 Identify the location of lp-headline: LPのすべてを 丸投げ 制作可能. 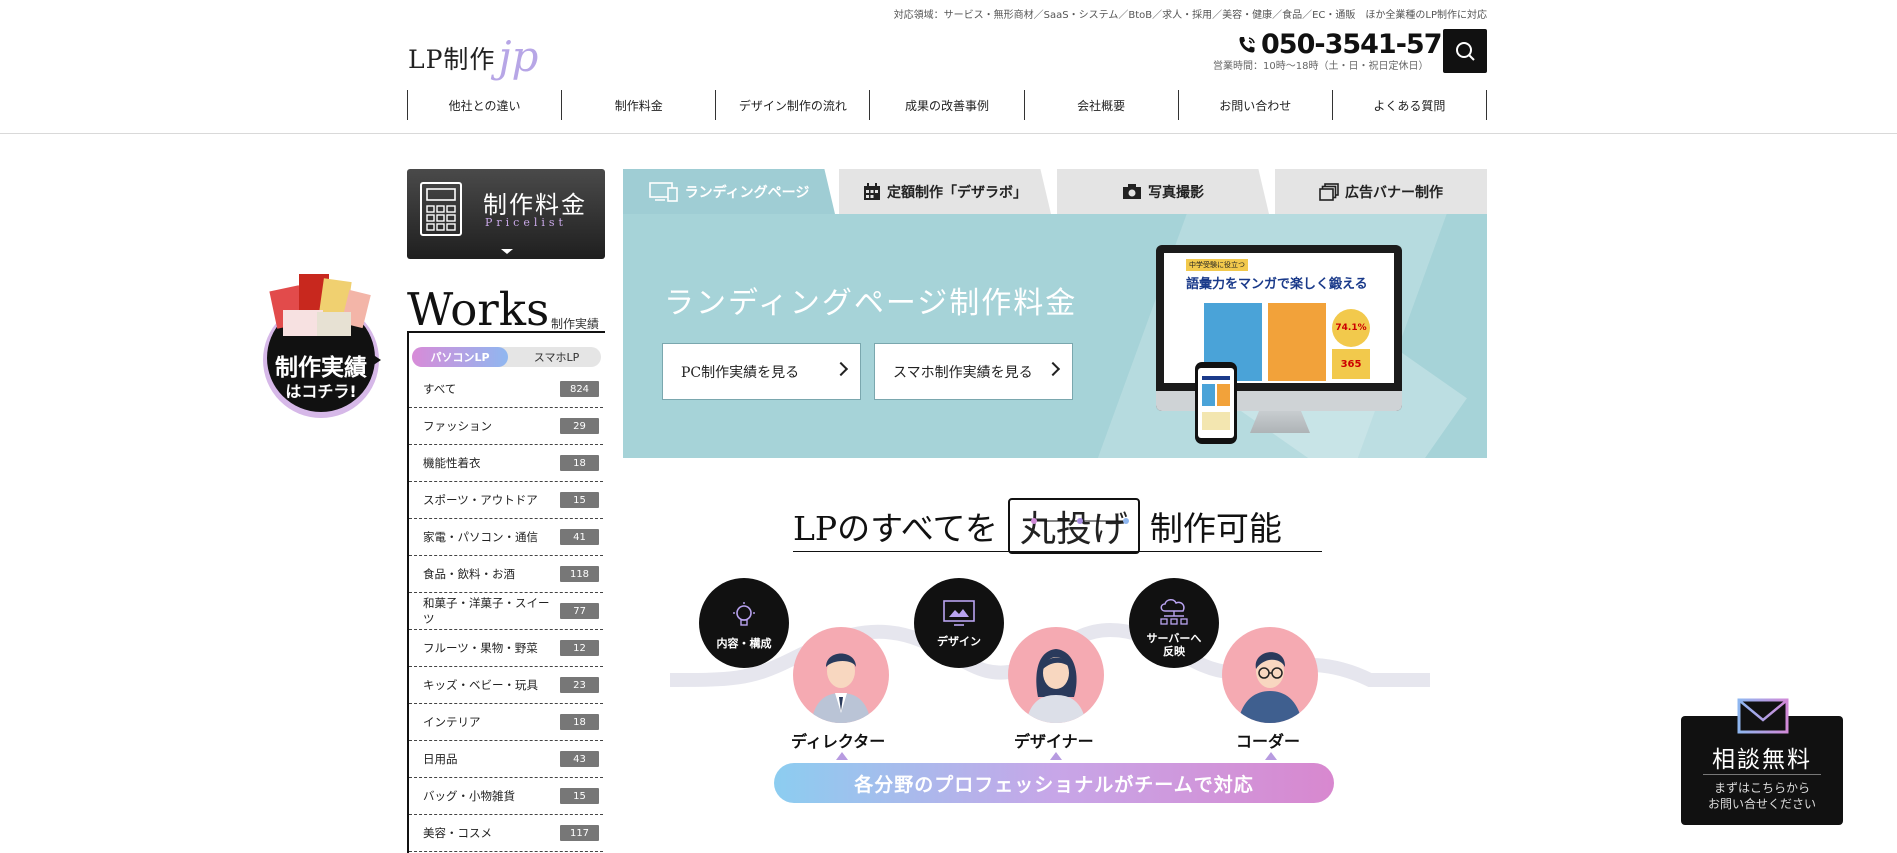
(1037, 526).